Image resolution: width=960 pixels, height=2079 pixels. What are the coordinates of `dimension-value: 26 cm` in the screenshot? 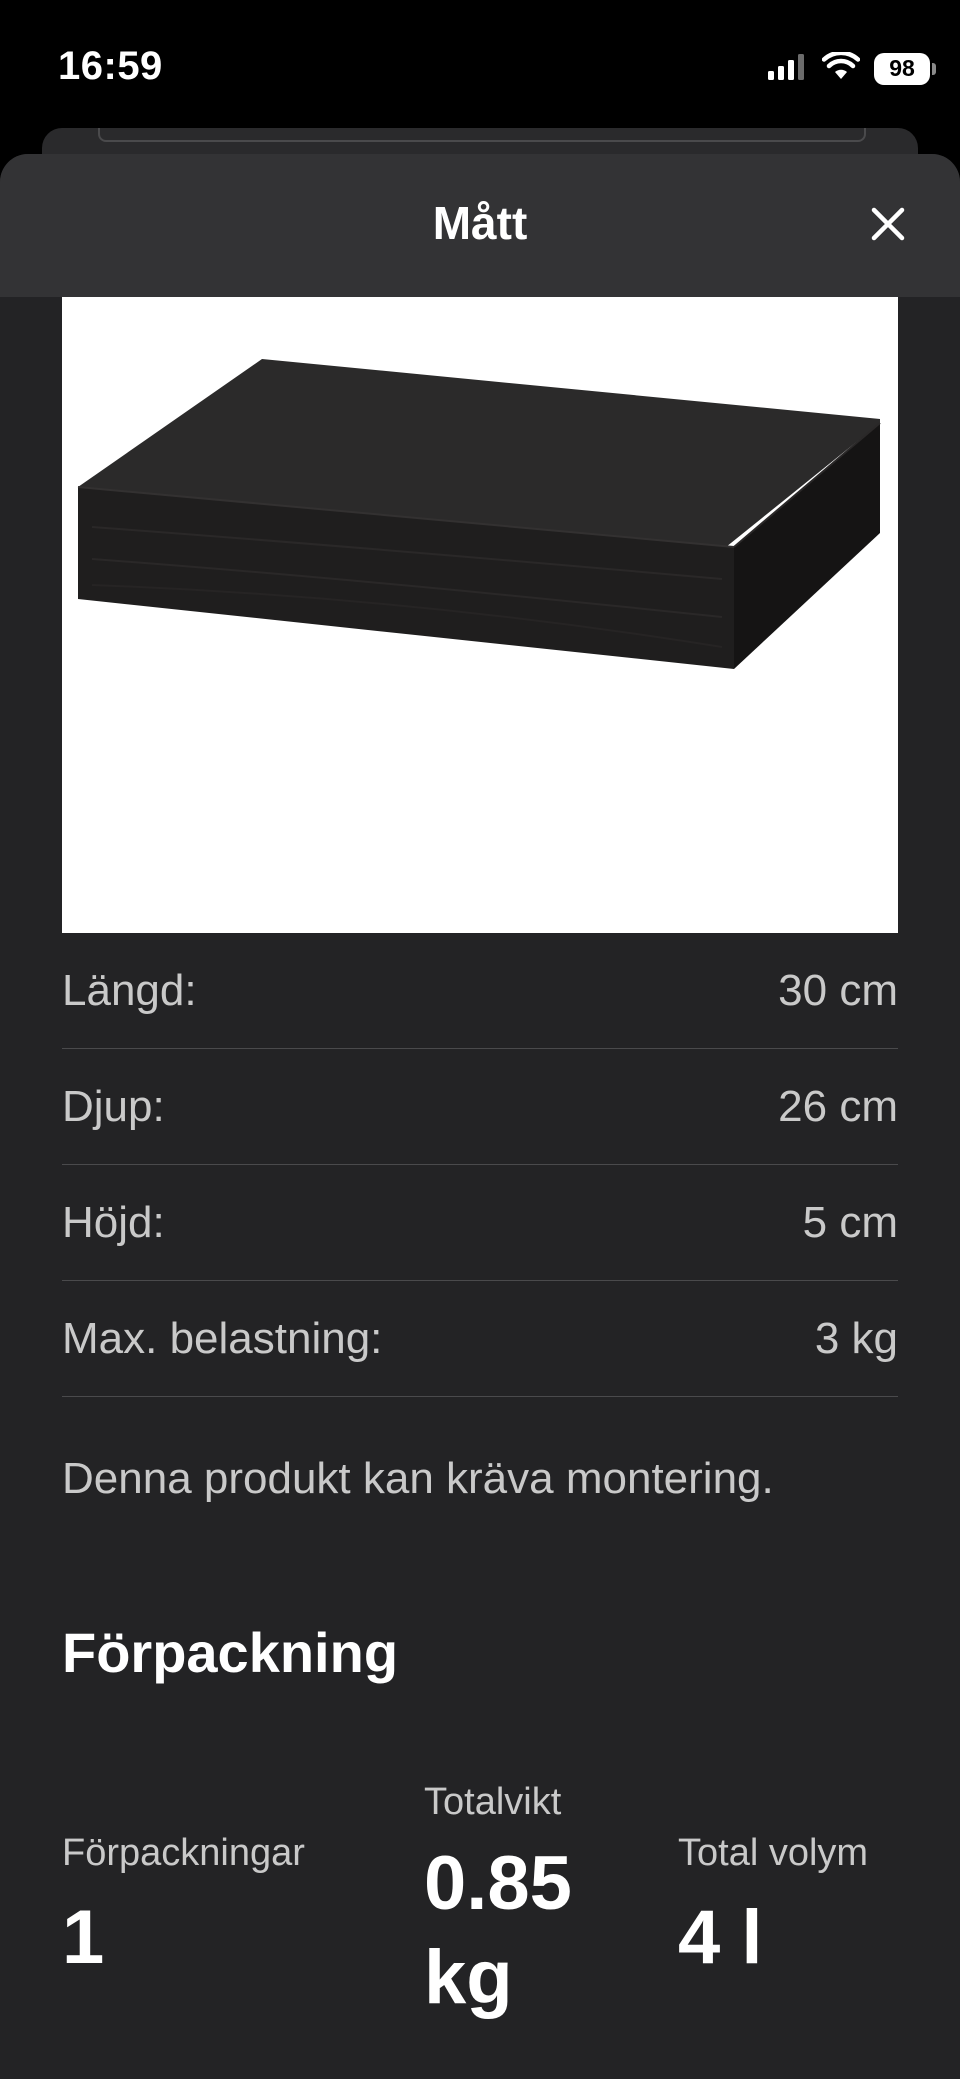 It's located at (838, 1106).